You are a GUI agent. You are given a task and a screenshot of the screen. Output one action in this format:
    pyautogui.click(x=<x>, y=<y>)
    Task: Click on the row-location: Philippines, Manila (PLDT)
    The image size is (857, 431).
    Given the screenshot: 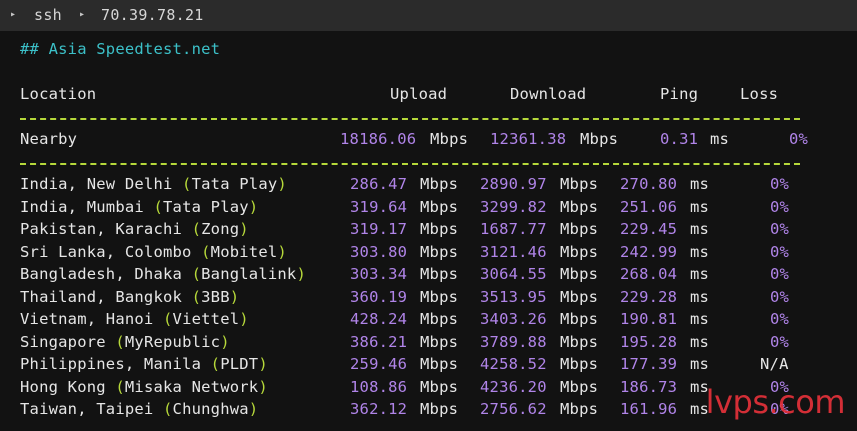 What is the action you would take?
    pyautogui.click(x=144, y=364)
    